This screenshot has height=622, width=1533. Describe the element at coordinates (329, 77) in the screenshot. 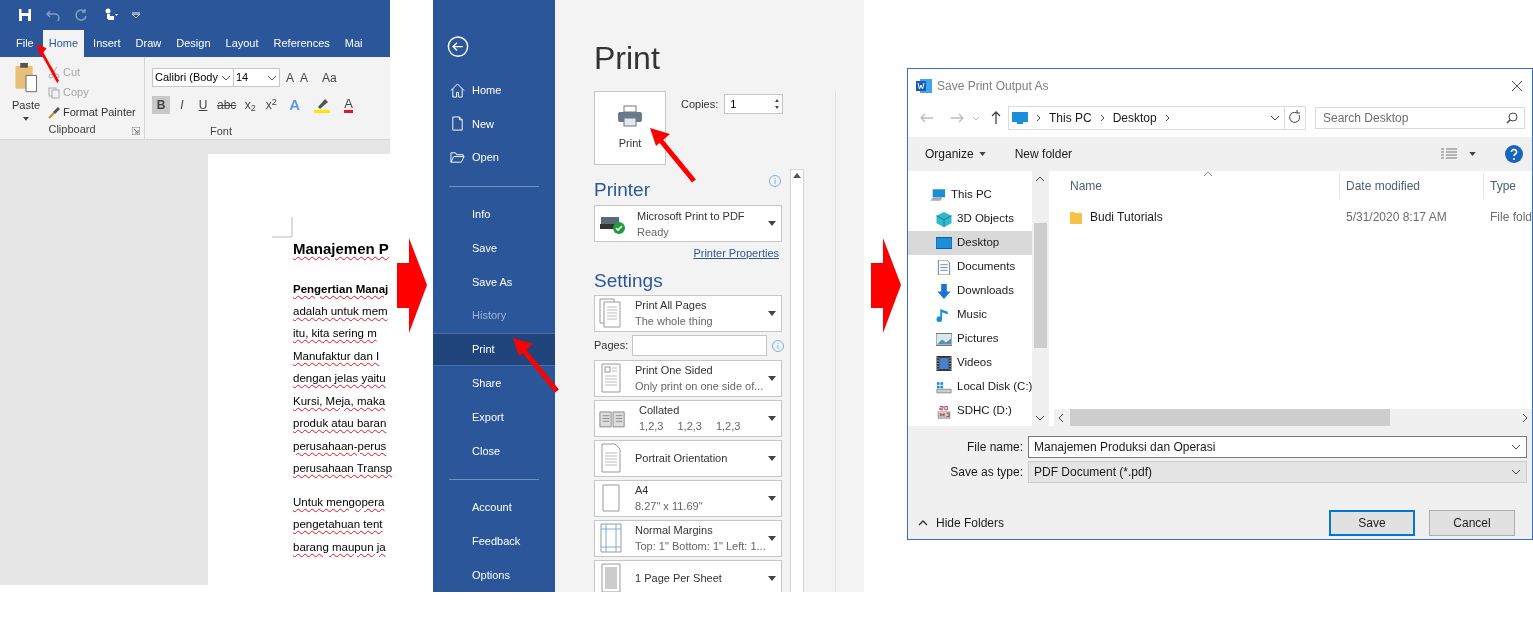

I see `change-case-button: Aa` at that location.